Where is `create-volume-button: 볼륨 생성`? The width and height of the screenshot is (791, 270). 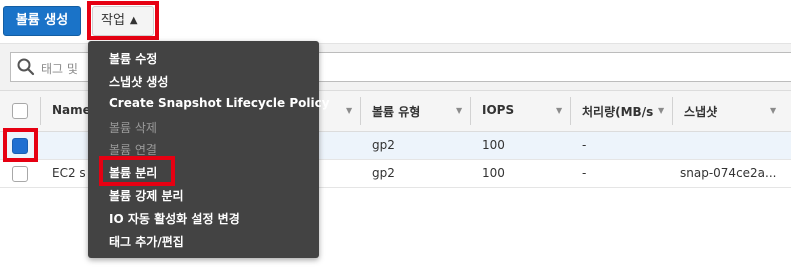 create-volume-button: 볼륨 생성 is located at coordinates (42, 21).